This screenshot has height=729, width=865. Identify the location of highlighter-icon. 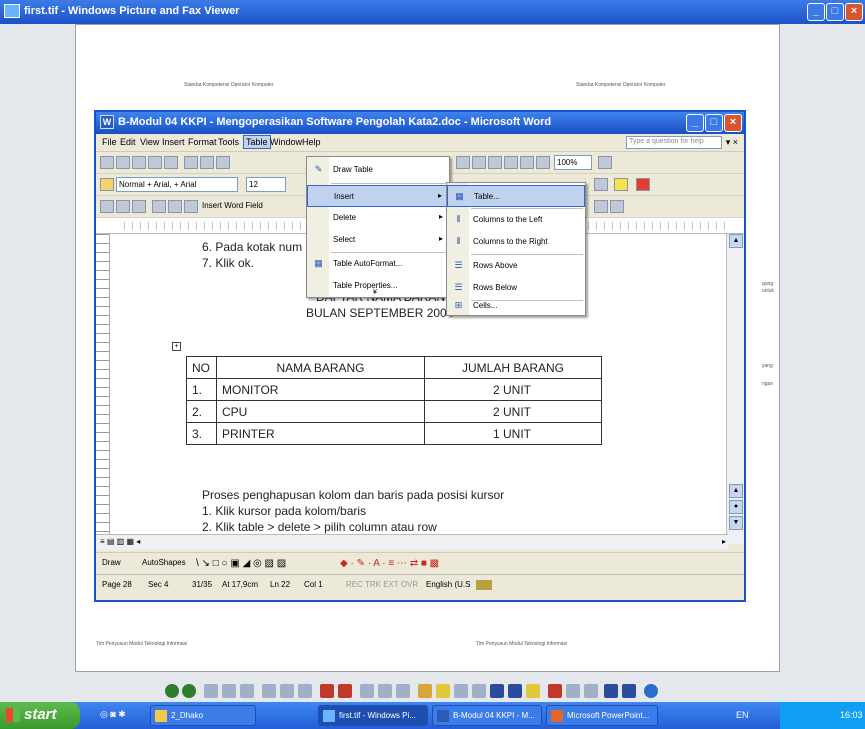
(443, 691).